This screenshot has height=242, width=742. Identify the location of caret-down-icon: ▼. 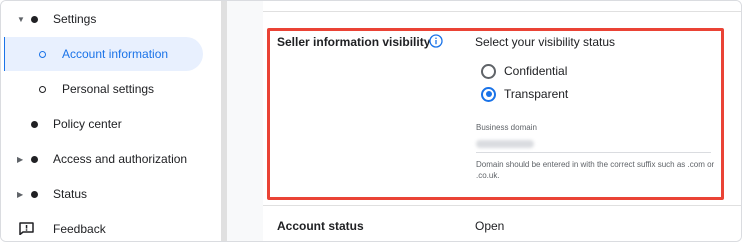
(21, 19).